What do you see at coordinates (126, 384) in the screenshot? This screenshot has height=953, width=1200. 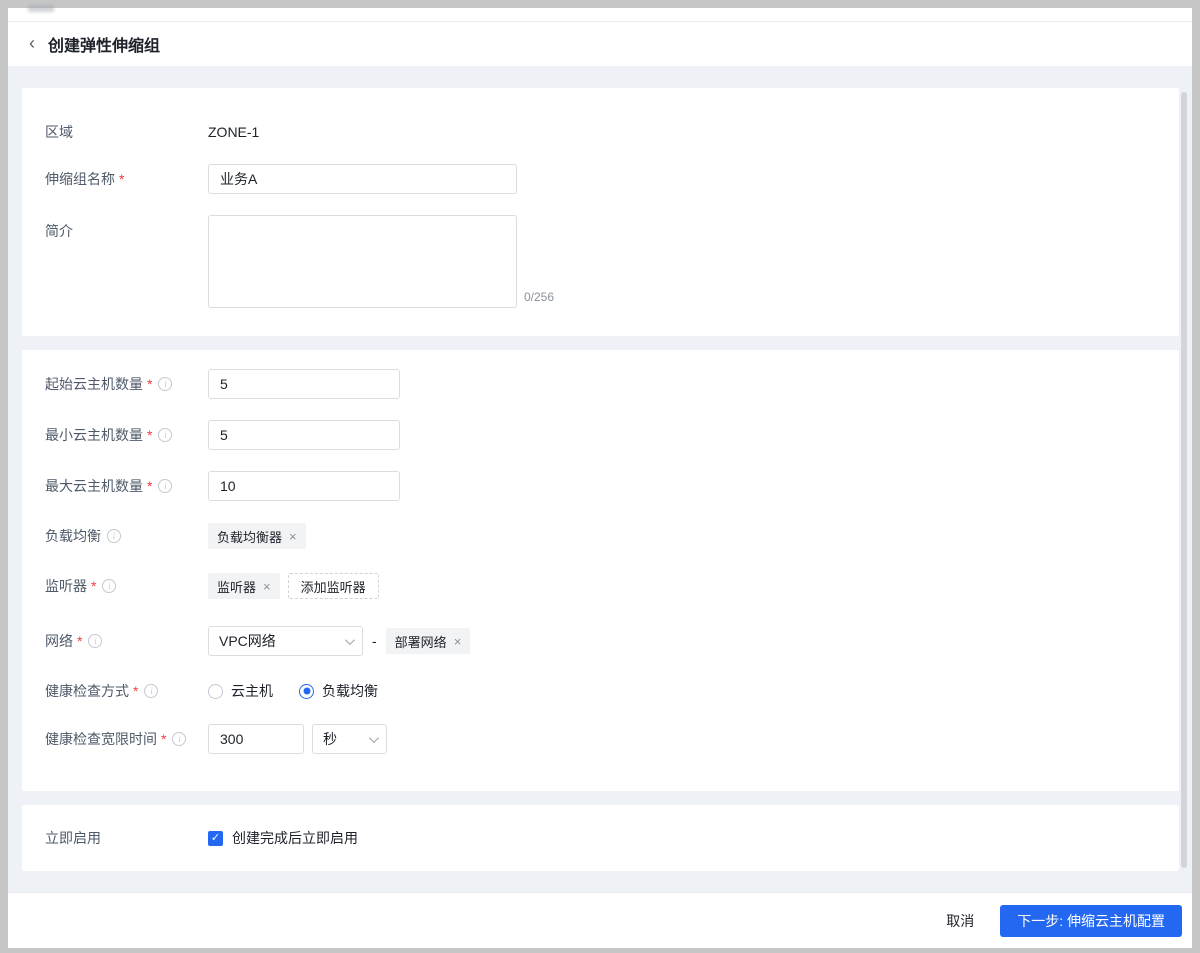 I see `initial-vm-count-label: 起始云主机数量 * i` at bounding box center [126, 384].